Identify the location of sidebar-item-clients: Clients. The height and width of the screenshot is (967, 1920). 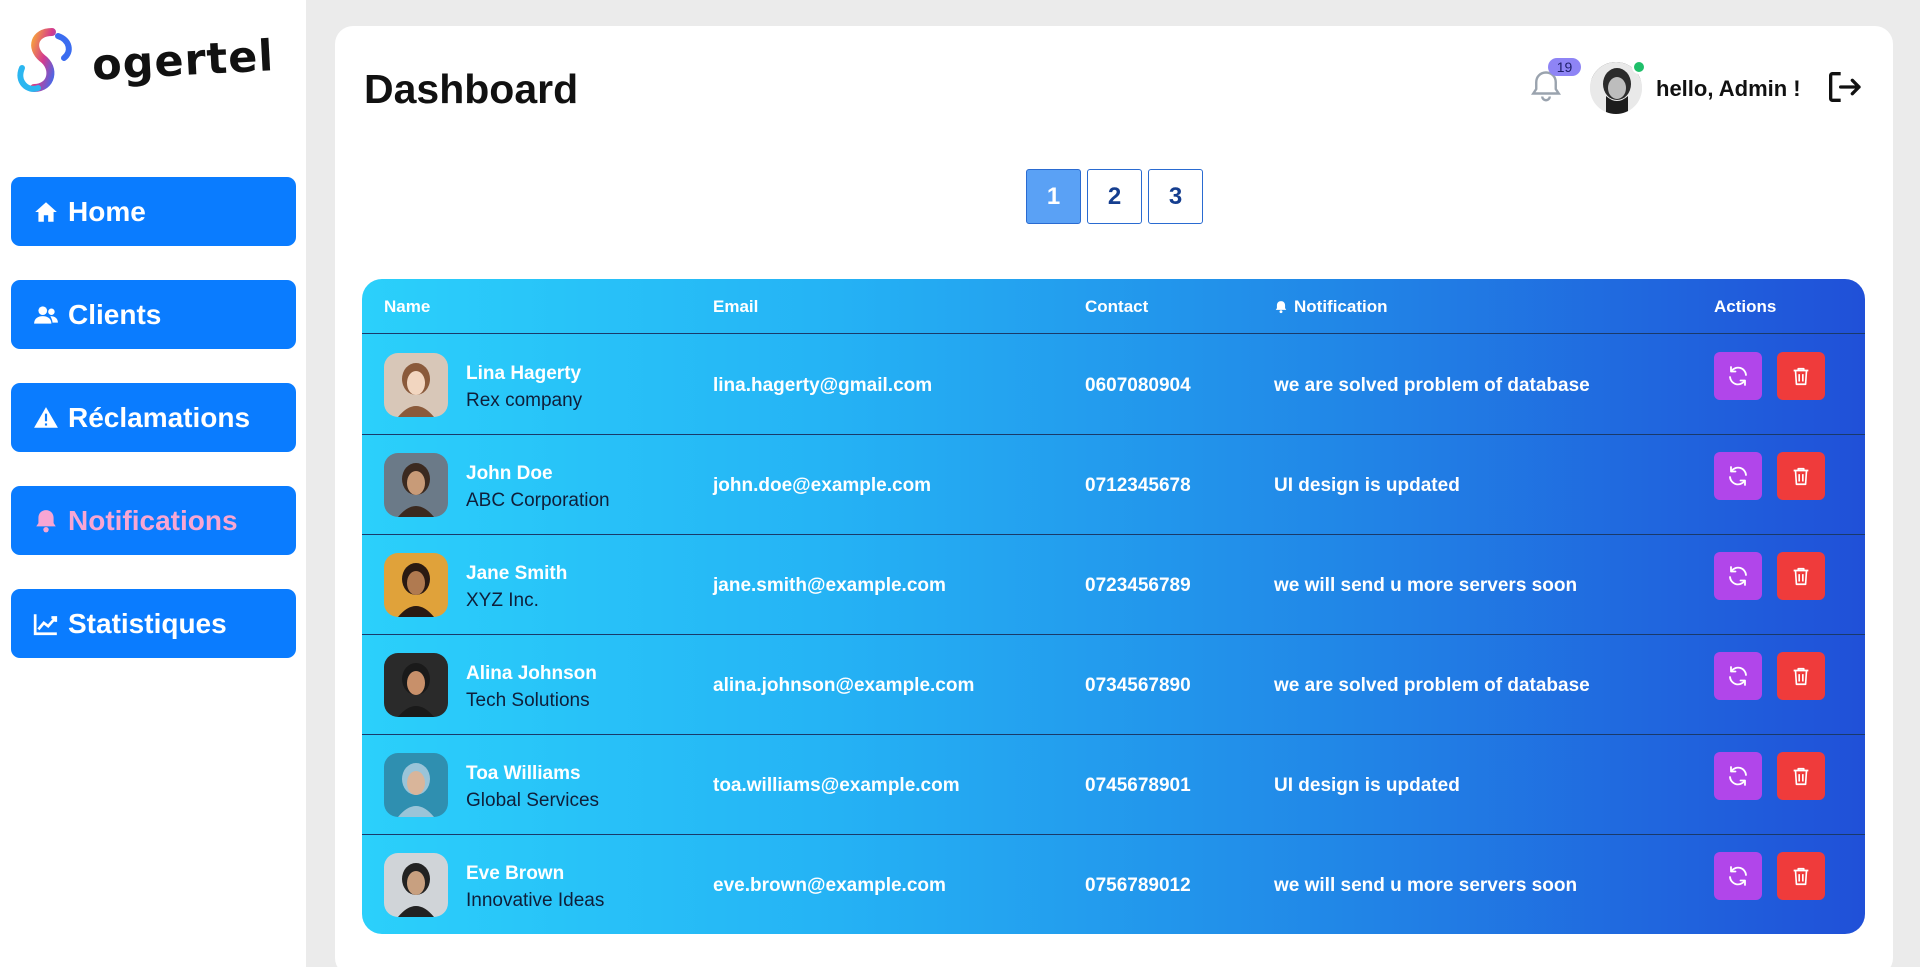
(153, 314).